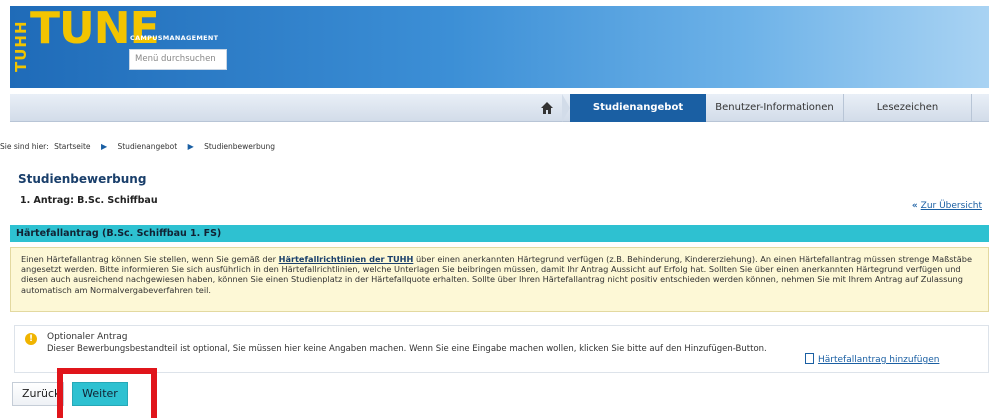  What do you see at coordinates (107, 393) in the screenshot?
I see `highlight-box` at bounding box center [107, 393].